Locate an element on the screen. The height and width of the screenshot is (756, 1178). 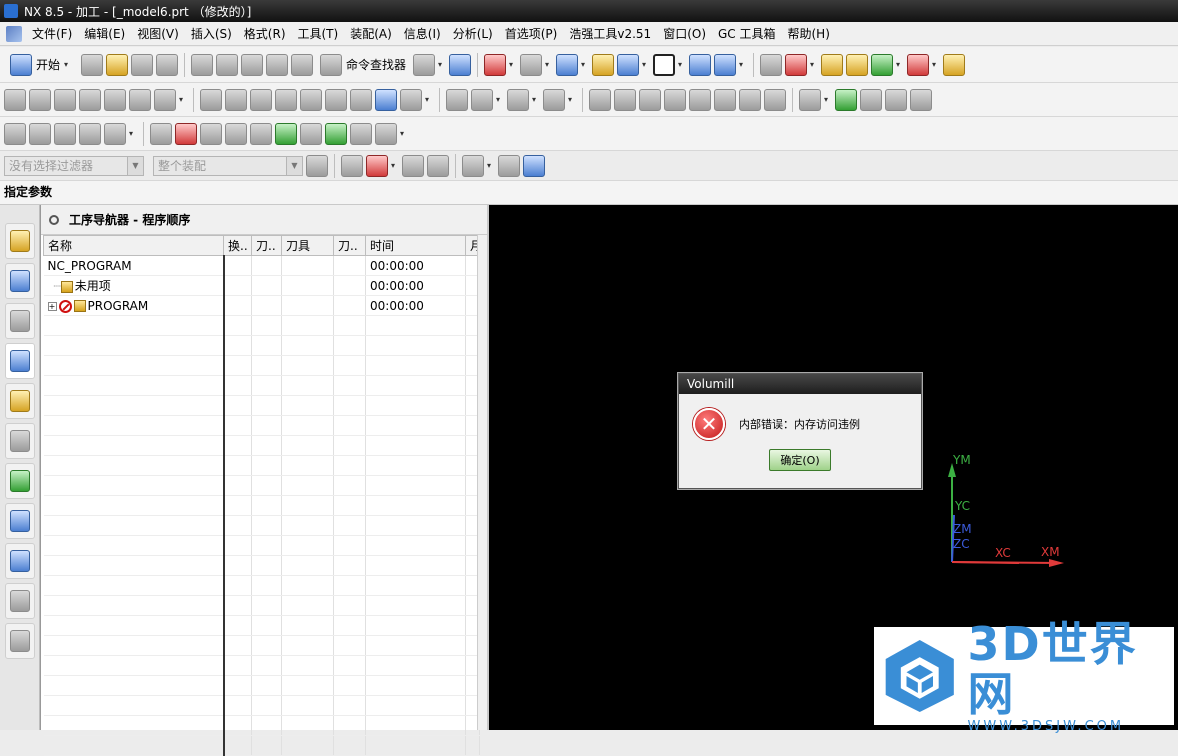
copy-icon is located at coordinates (227, 64).